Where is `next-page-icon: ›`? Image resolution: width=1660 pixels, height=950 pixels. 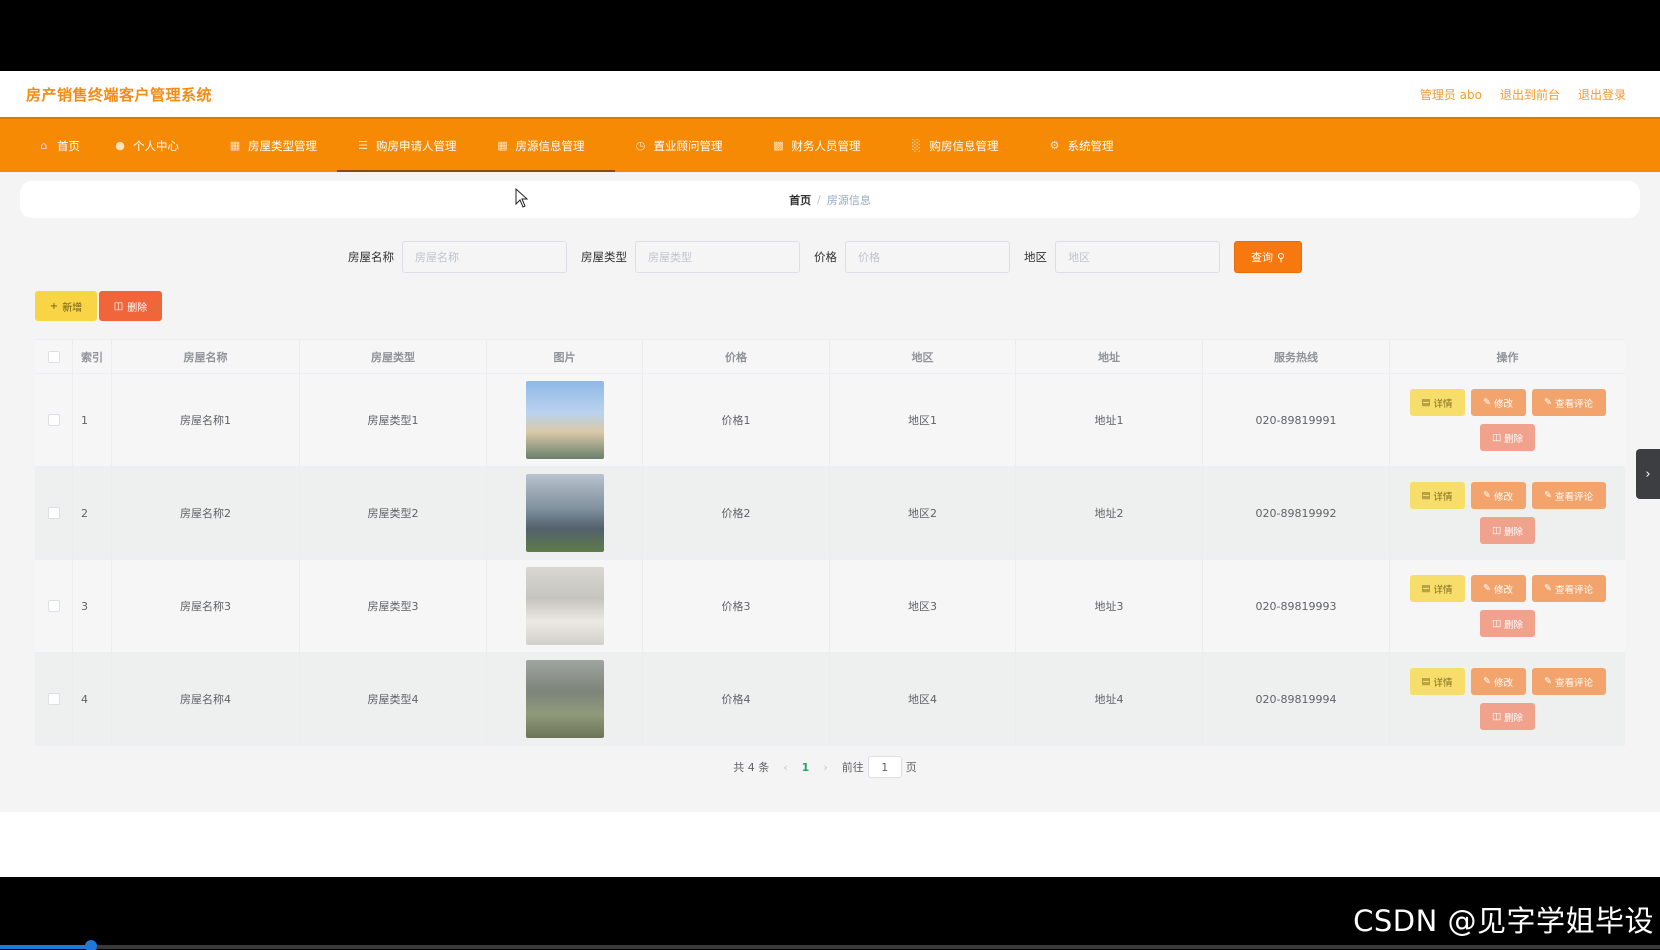
next-page-icon: › is located at coordinates (825, 767).